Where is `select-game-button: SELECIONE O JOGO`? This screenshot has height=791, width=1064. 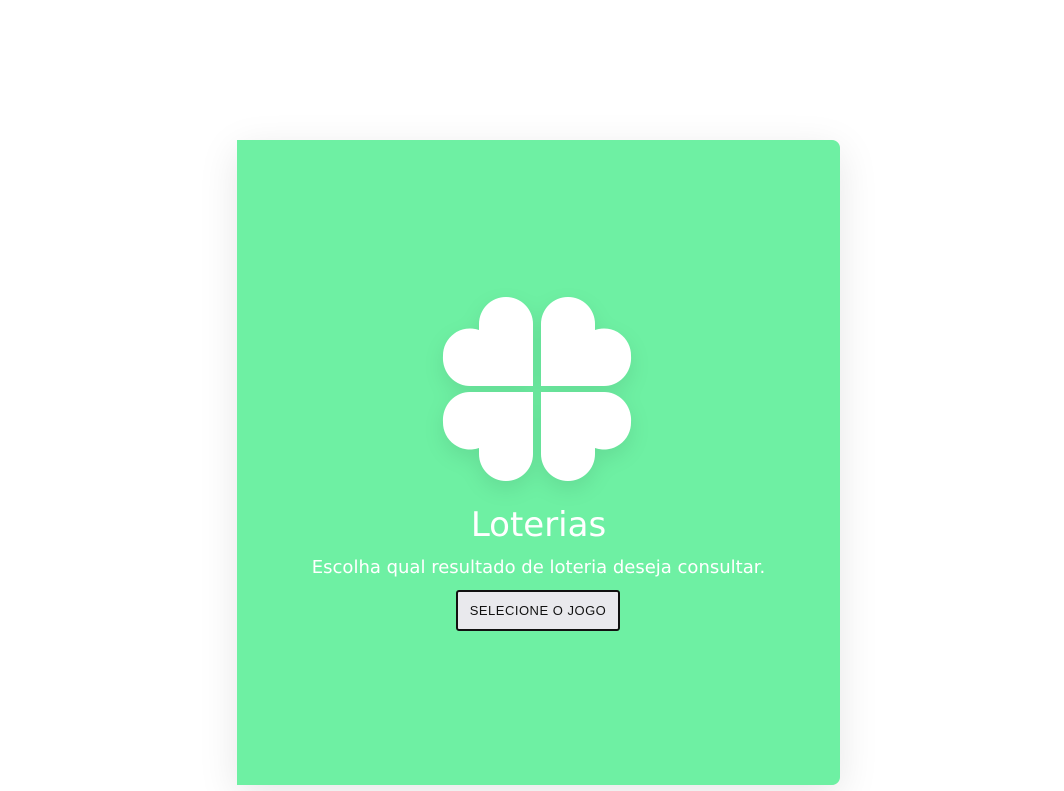
select-game-button: SELECIONE O JOGO is located at coordinates (538, 610).